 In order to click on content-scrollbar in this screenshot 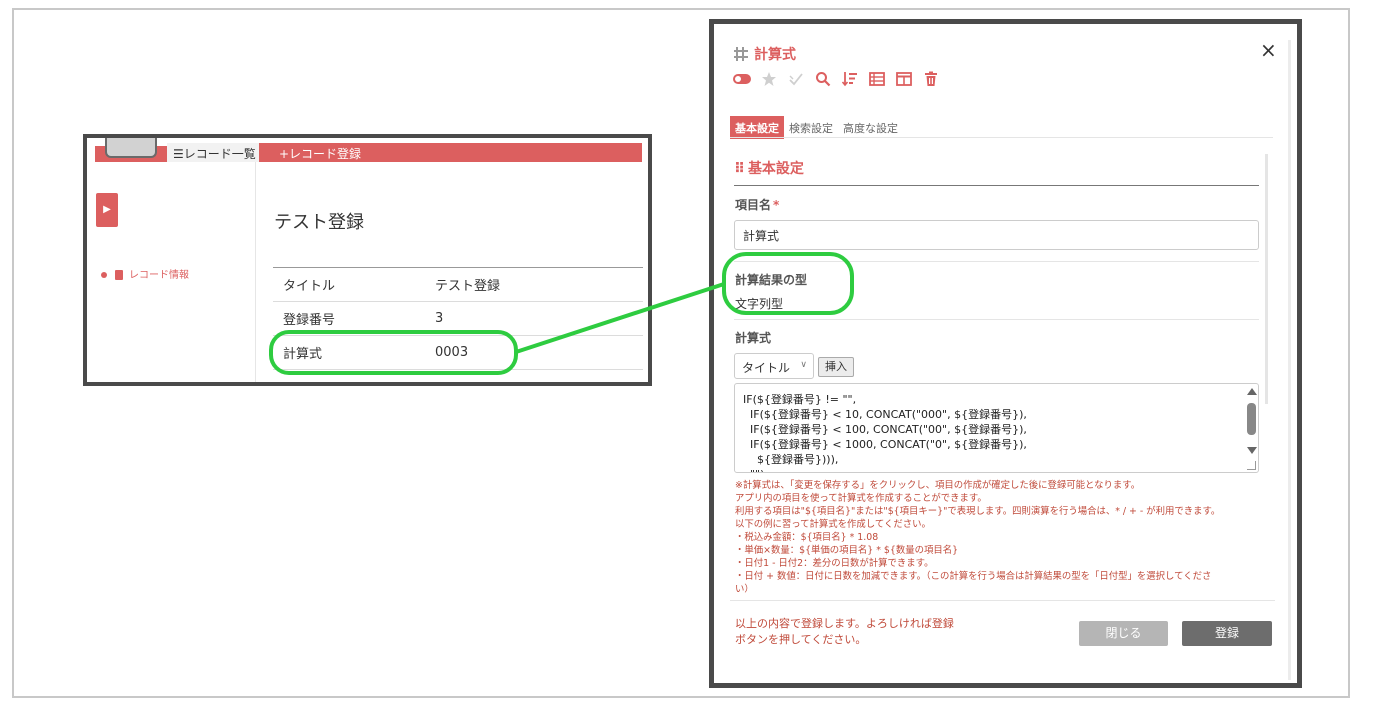, I will do `click(1266, 279)`.